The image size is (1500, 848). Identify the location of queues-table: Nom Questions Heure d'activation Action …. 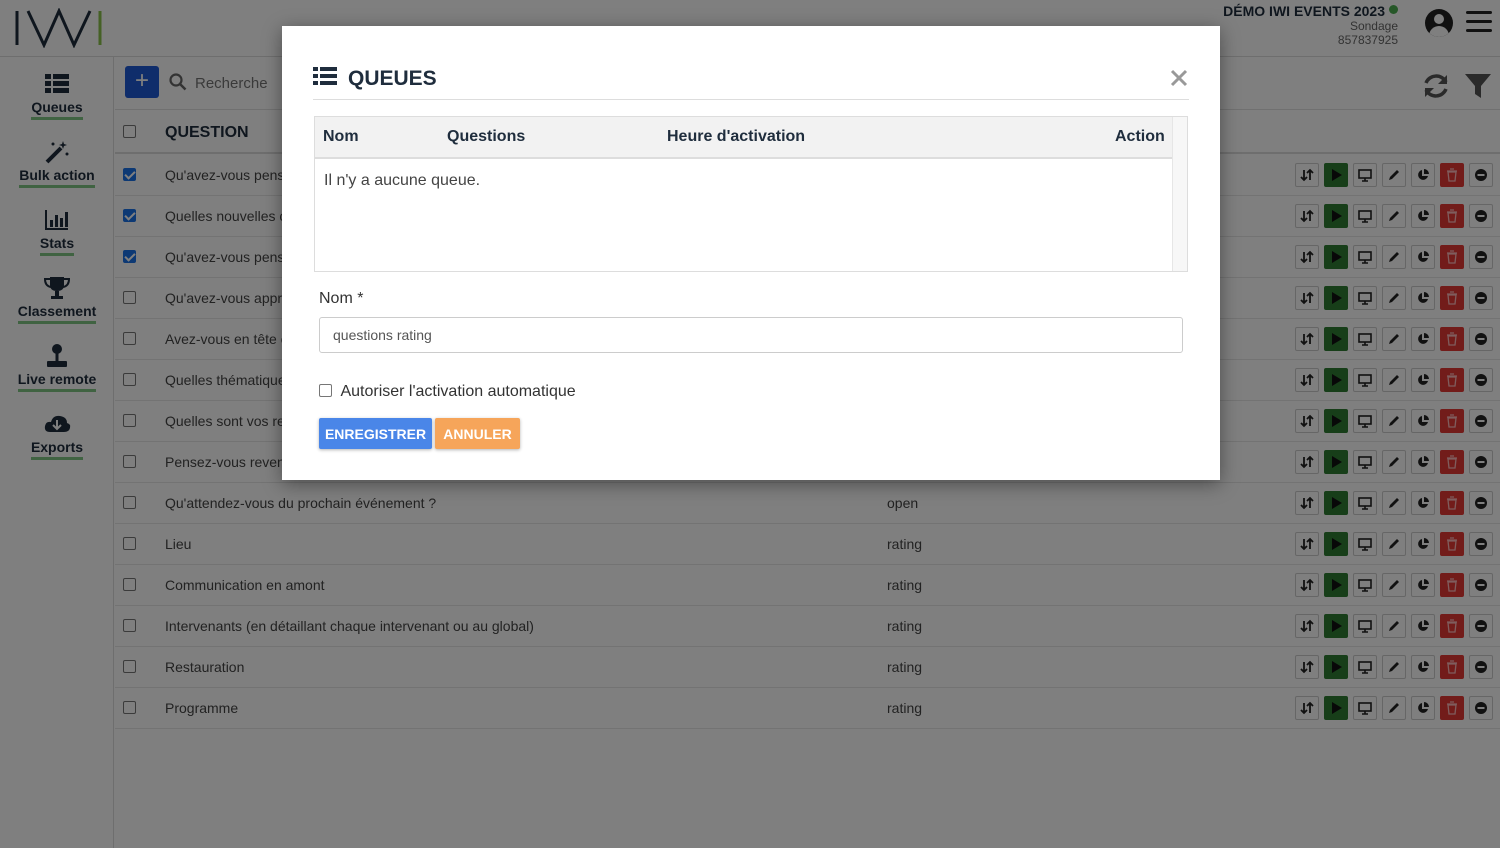
(751, 194).